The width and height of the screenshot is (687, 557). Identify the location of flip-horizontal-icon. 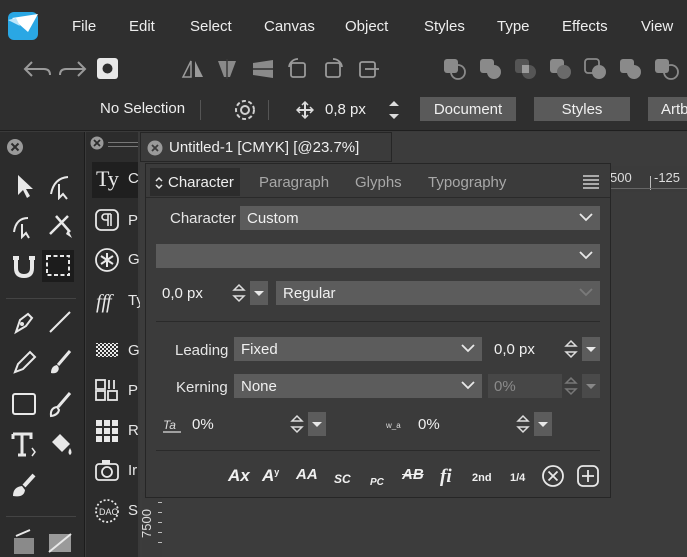
(193, 69).